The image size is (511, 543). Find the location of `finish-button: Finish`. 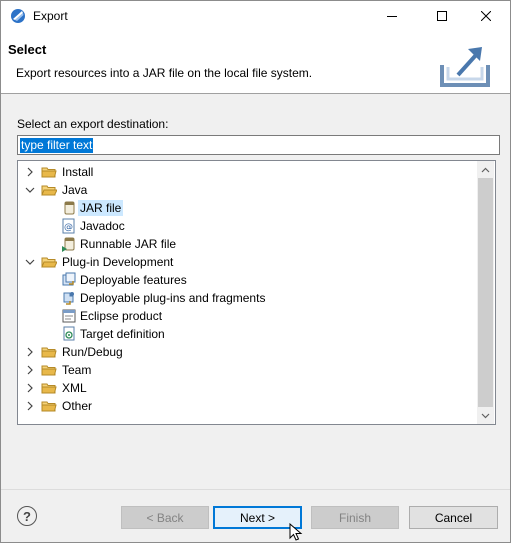

finish-button: Finish is located at coordinates (355, 517).